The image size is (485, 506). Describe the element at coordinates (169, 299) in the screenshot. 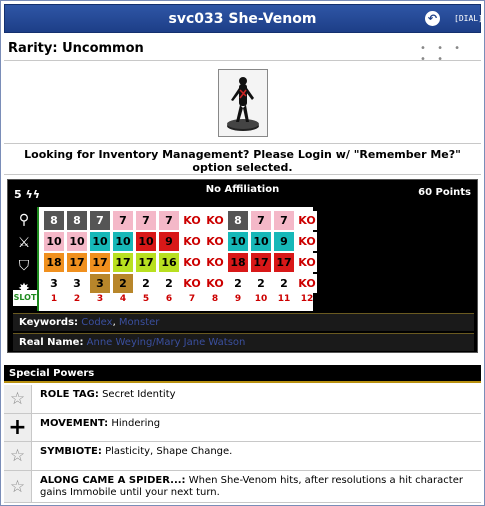

I see `click-number: 6` at that location.